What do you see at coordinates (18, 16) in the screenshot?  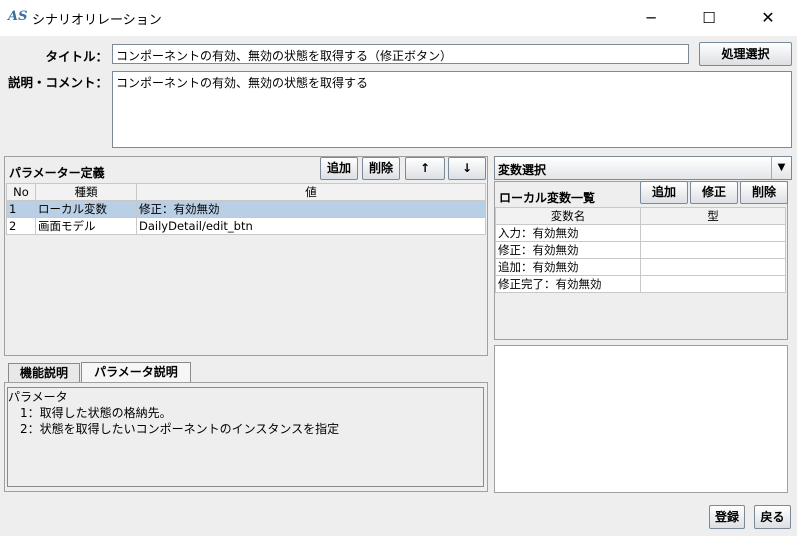 I see `as-logo-icon: AS` at bounding box center [18, 16].